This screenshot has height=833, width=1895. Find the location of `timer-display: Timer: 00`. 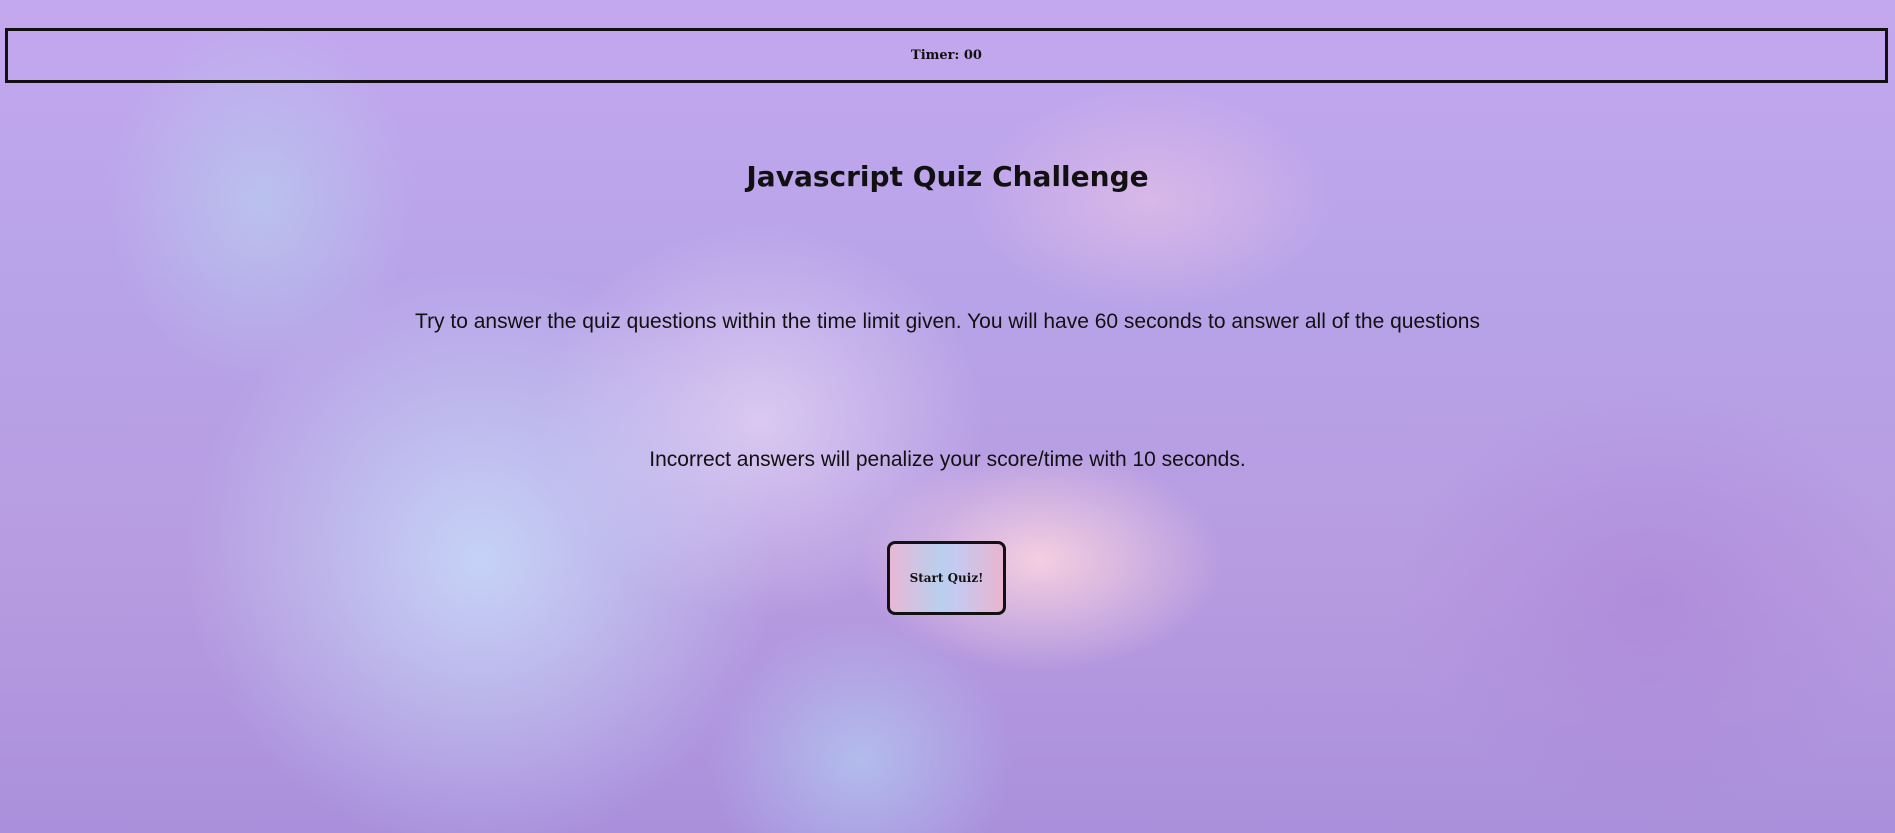

timer-display: Timer: 00 is located at coordinates (946, 55).